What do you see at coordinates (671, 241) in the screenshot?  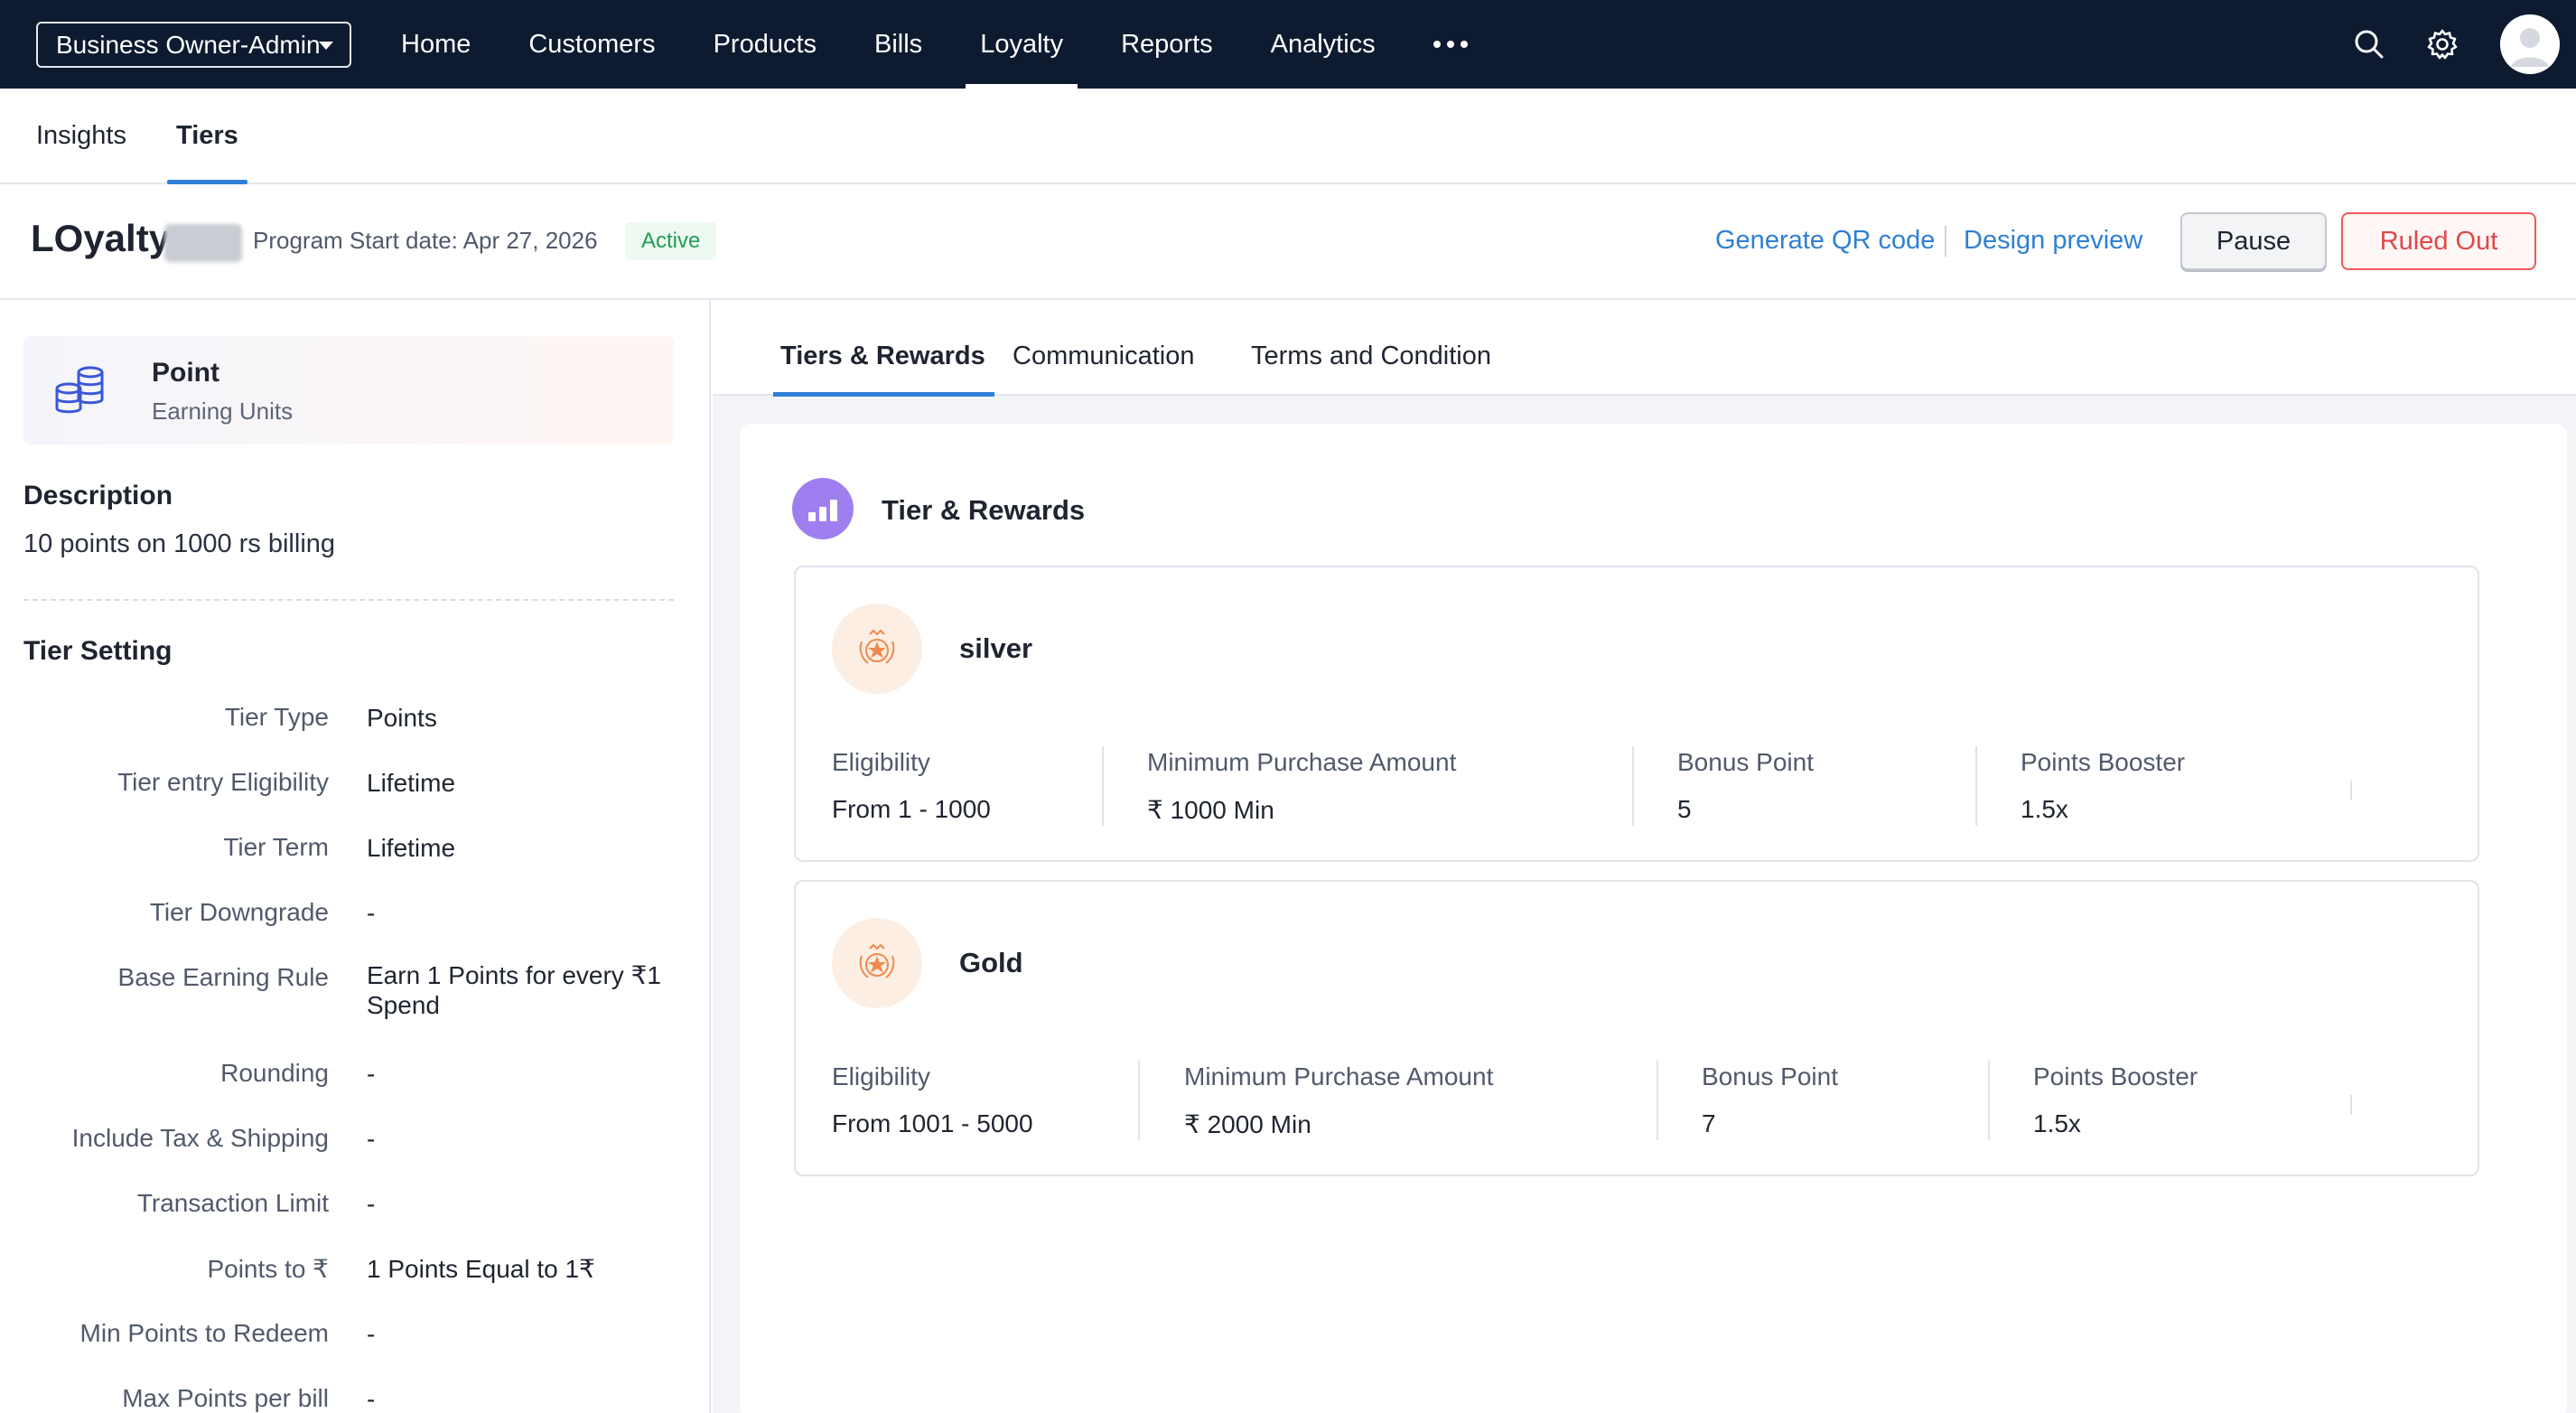 I see `status-badge: Active` at bounding box center [671, 241].